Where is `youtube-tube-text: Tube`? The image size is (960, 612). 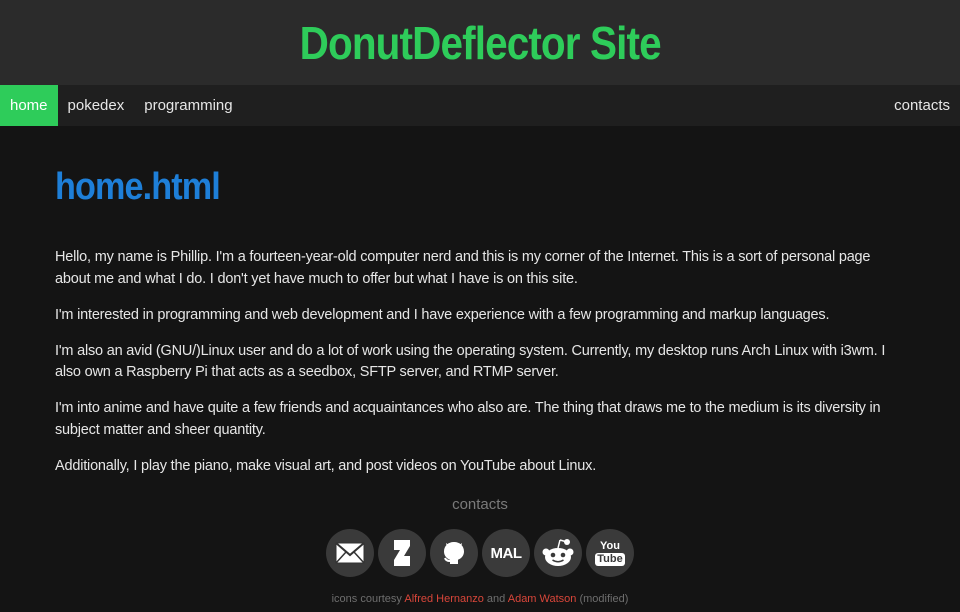
youtube-tube-text: Tube is located at coordinates (610, 559).